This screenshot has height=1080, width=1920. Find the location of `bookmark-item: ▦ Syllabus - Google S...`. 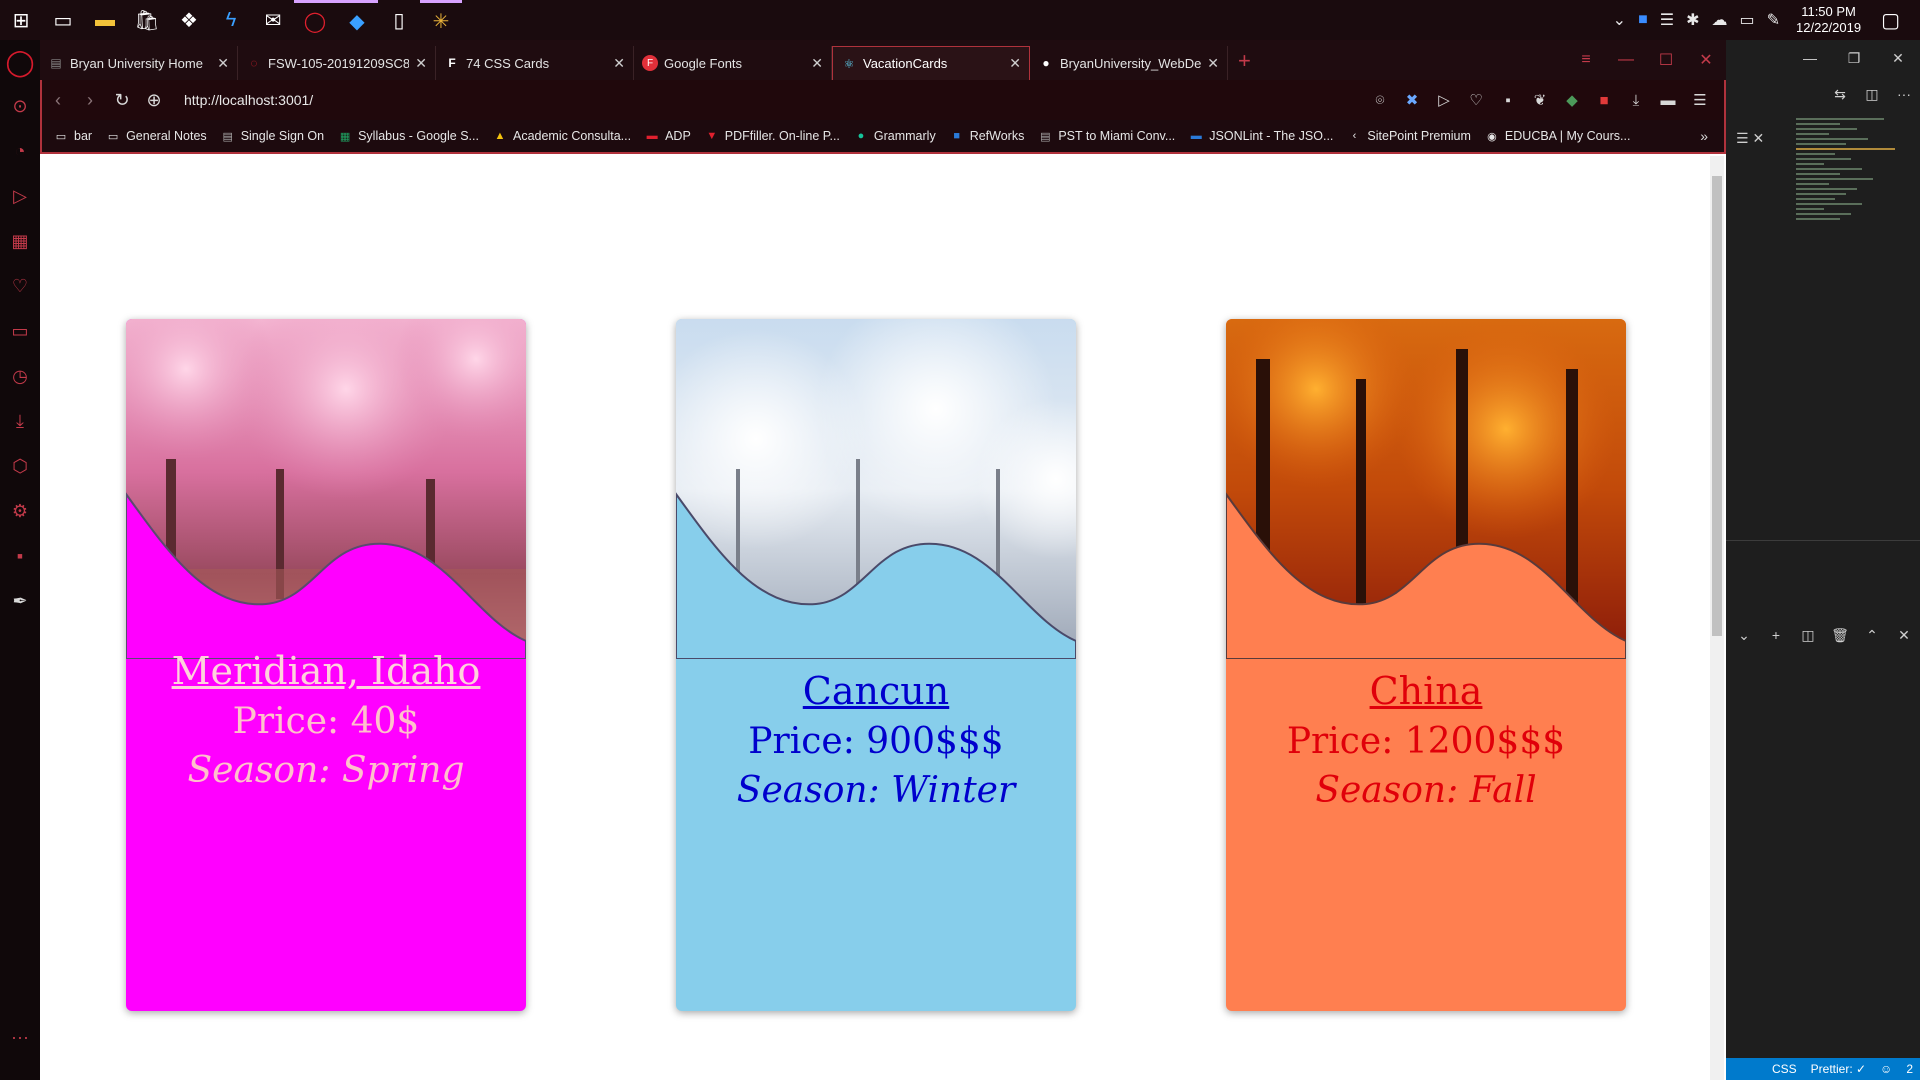

bookmark-item: ▦ Syllabus - Google S... is located at coordinates (408, 136).